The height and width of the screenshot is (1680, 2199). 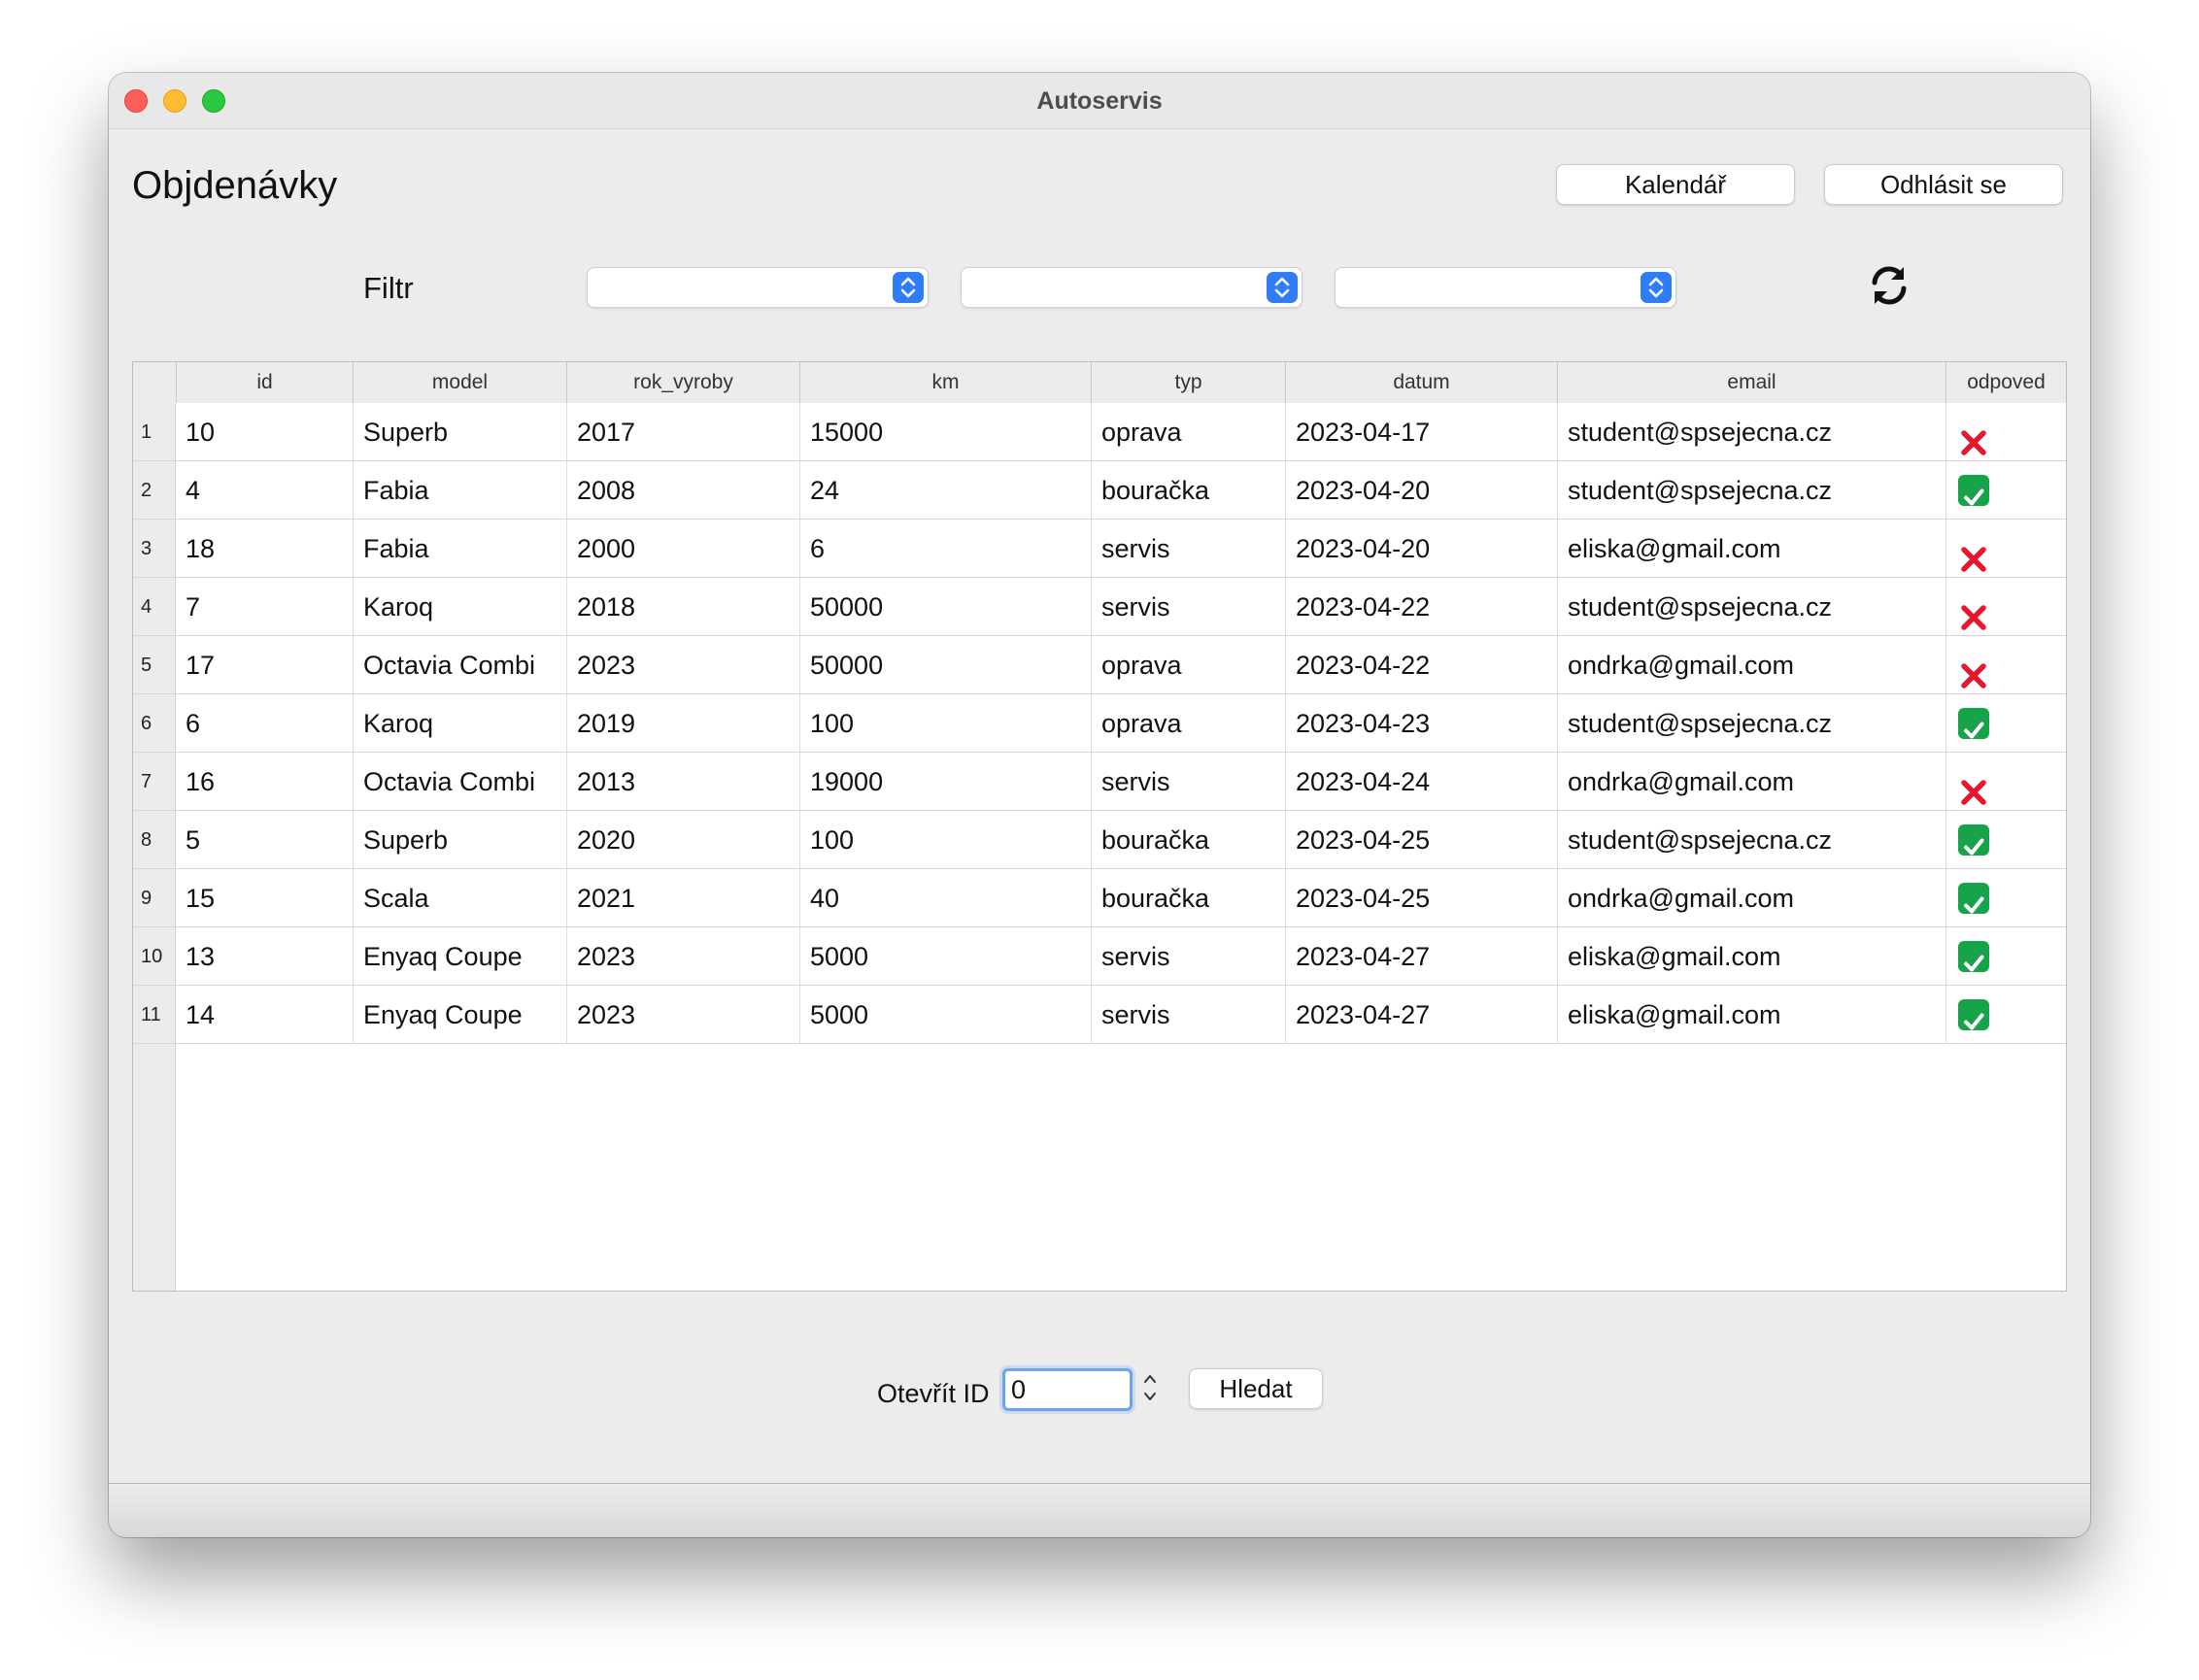 I want to click on cell-km: 5000, so click(x=945, y=956).